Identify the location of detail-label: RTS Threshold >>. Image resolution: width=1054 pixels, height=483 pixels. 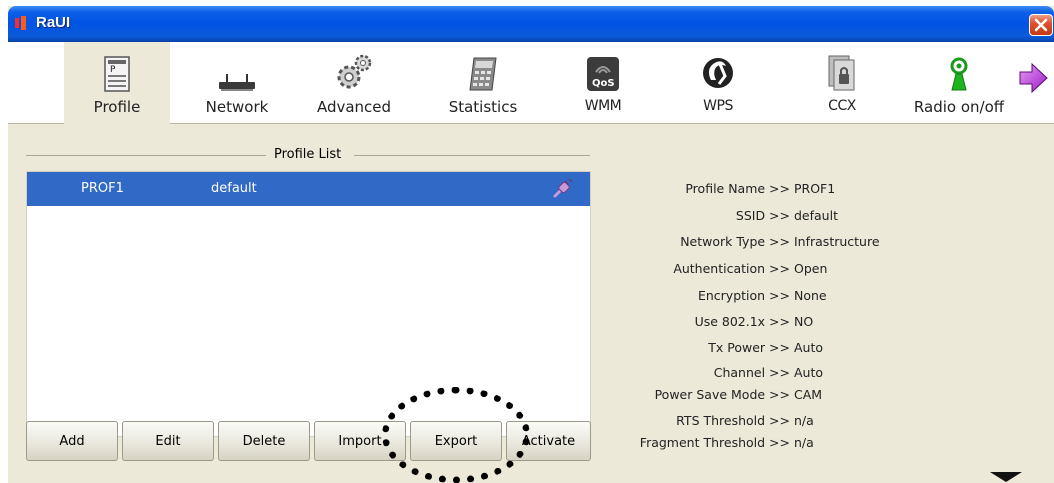
(733, 420).